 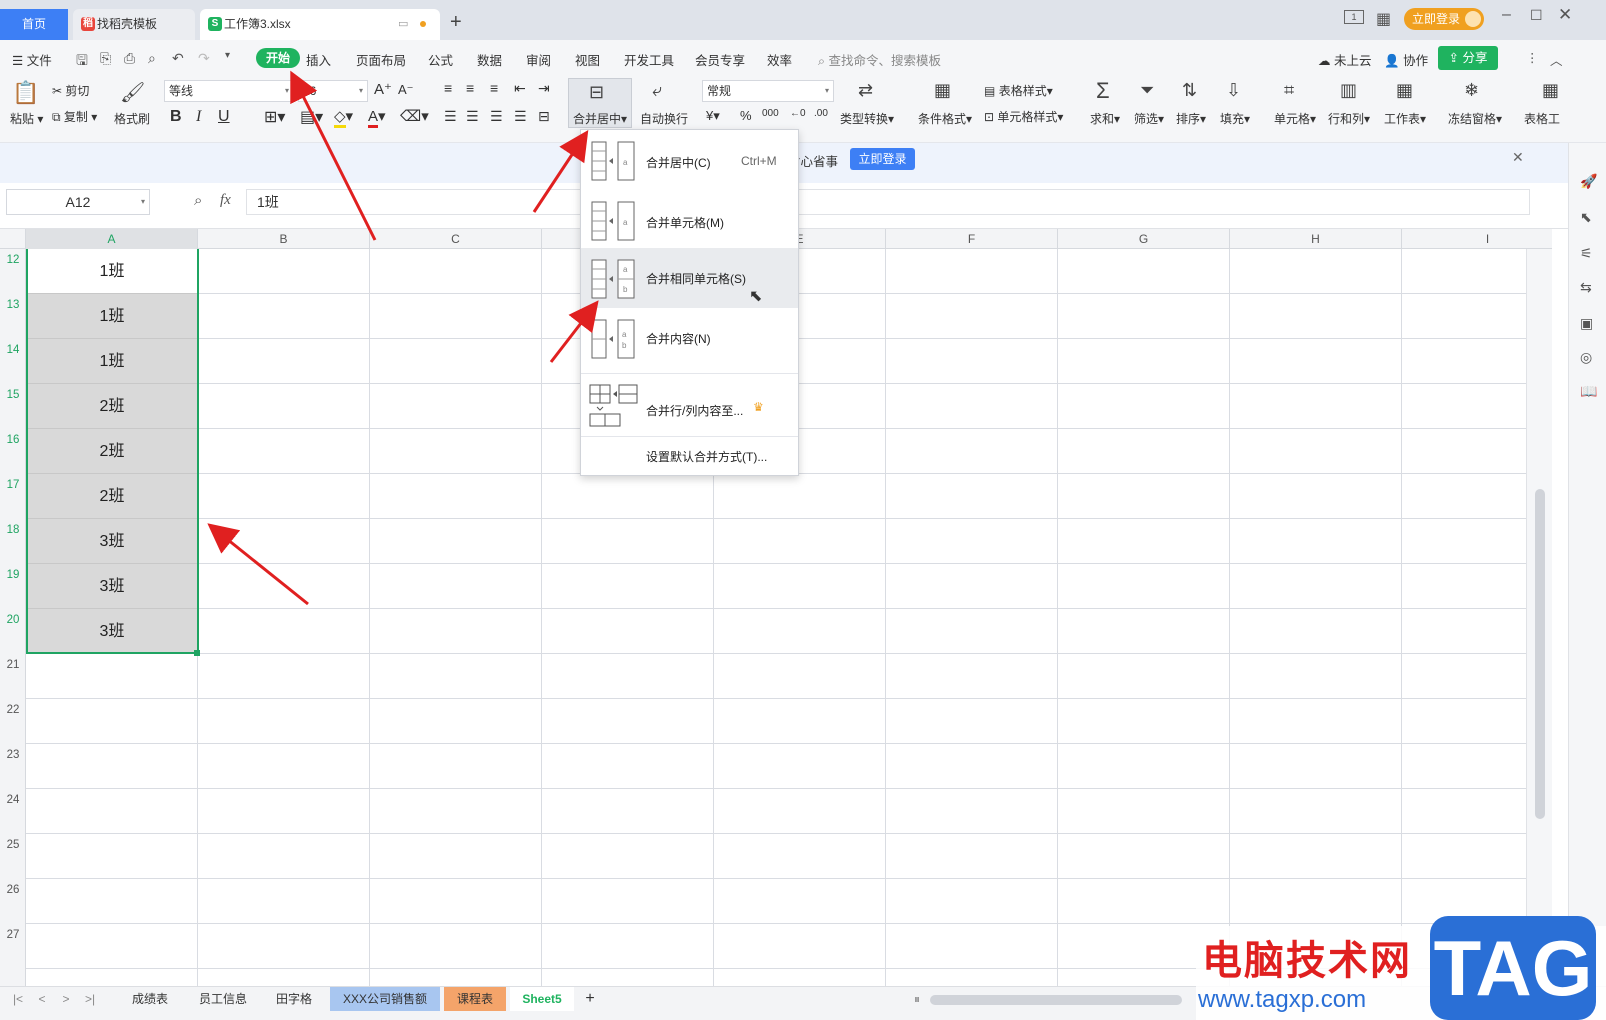 What do you see at coordinates (414, 116) in the screenshot?
I see `eraser-icon: ⌫▾` at bounding box center [414, 116].